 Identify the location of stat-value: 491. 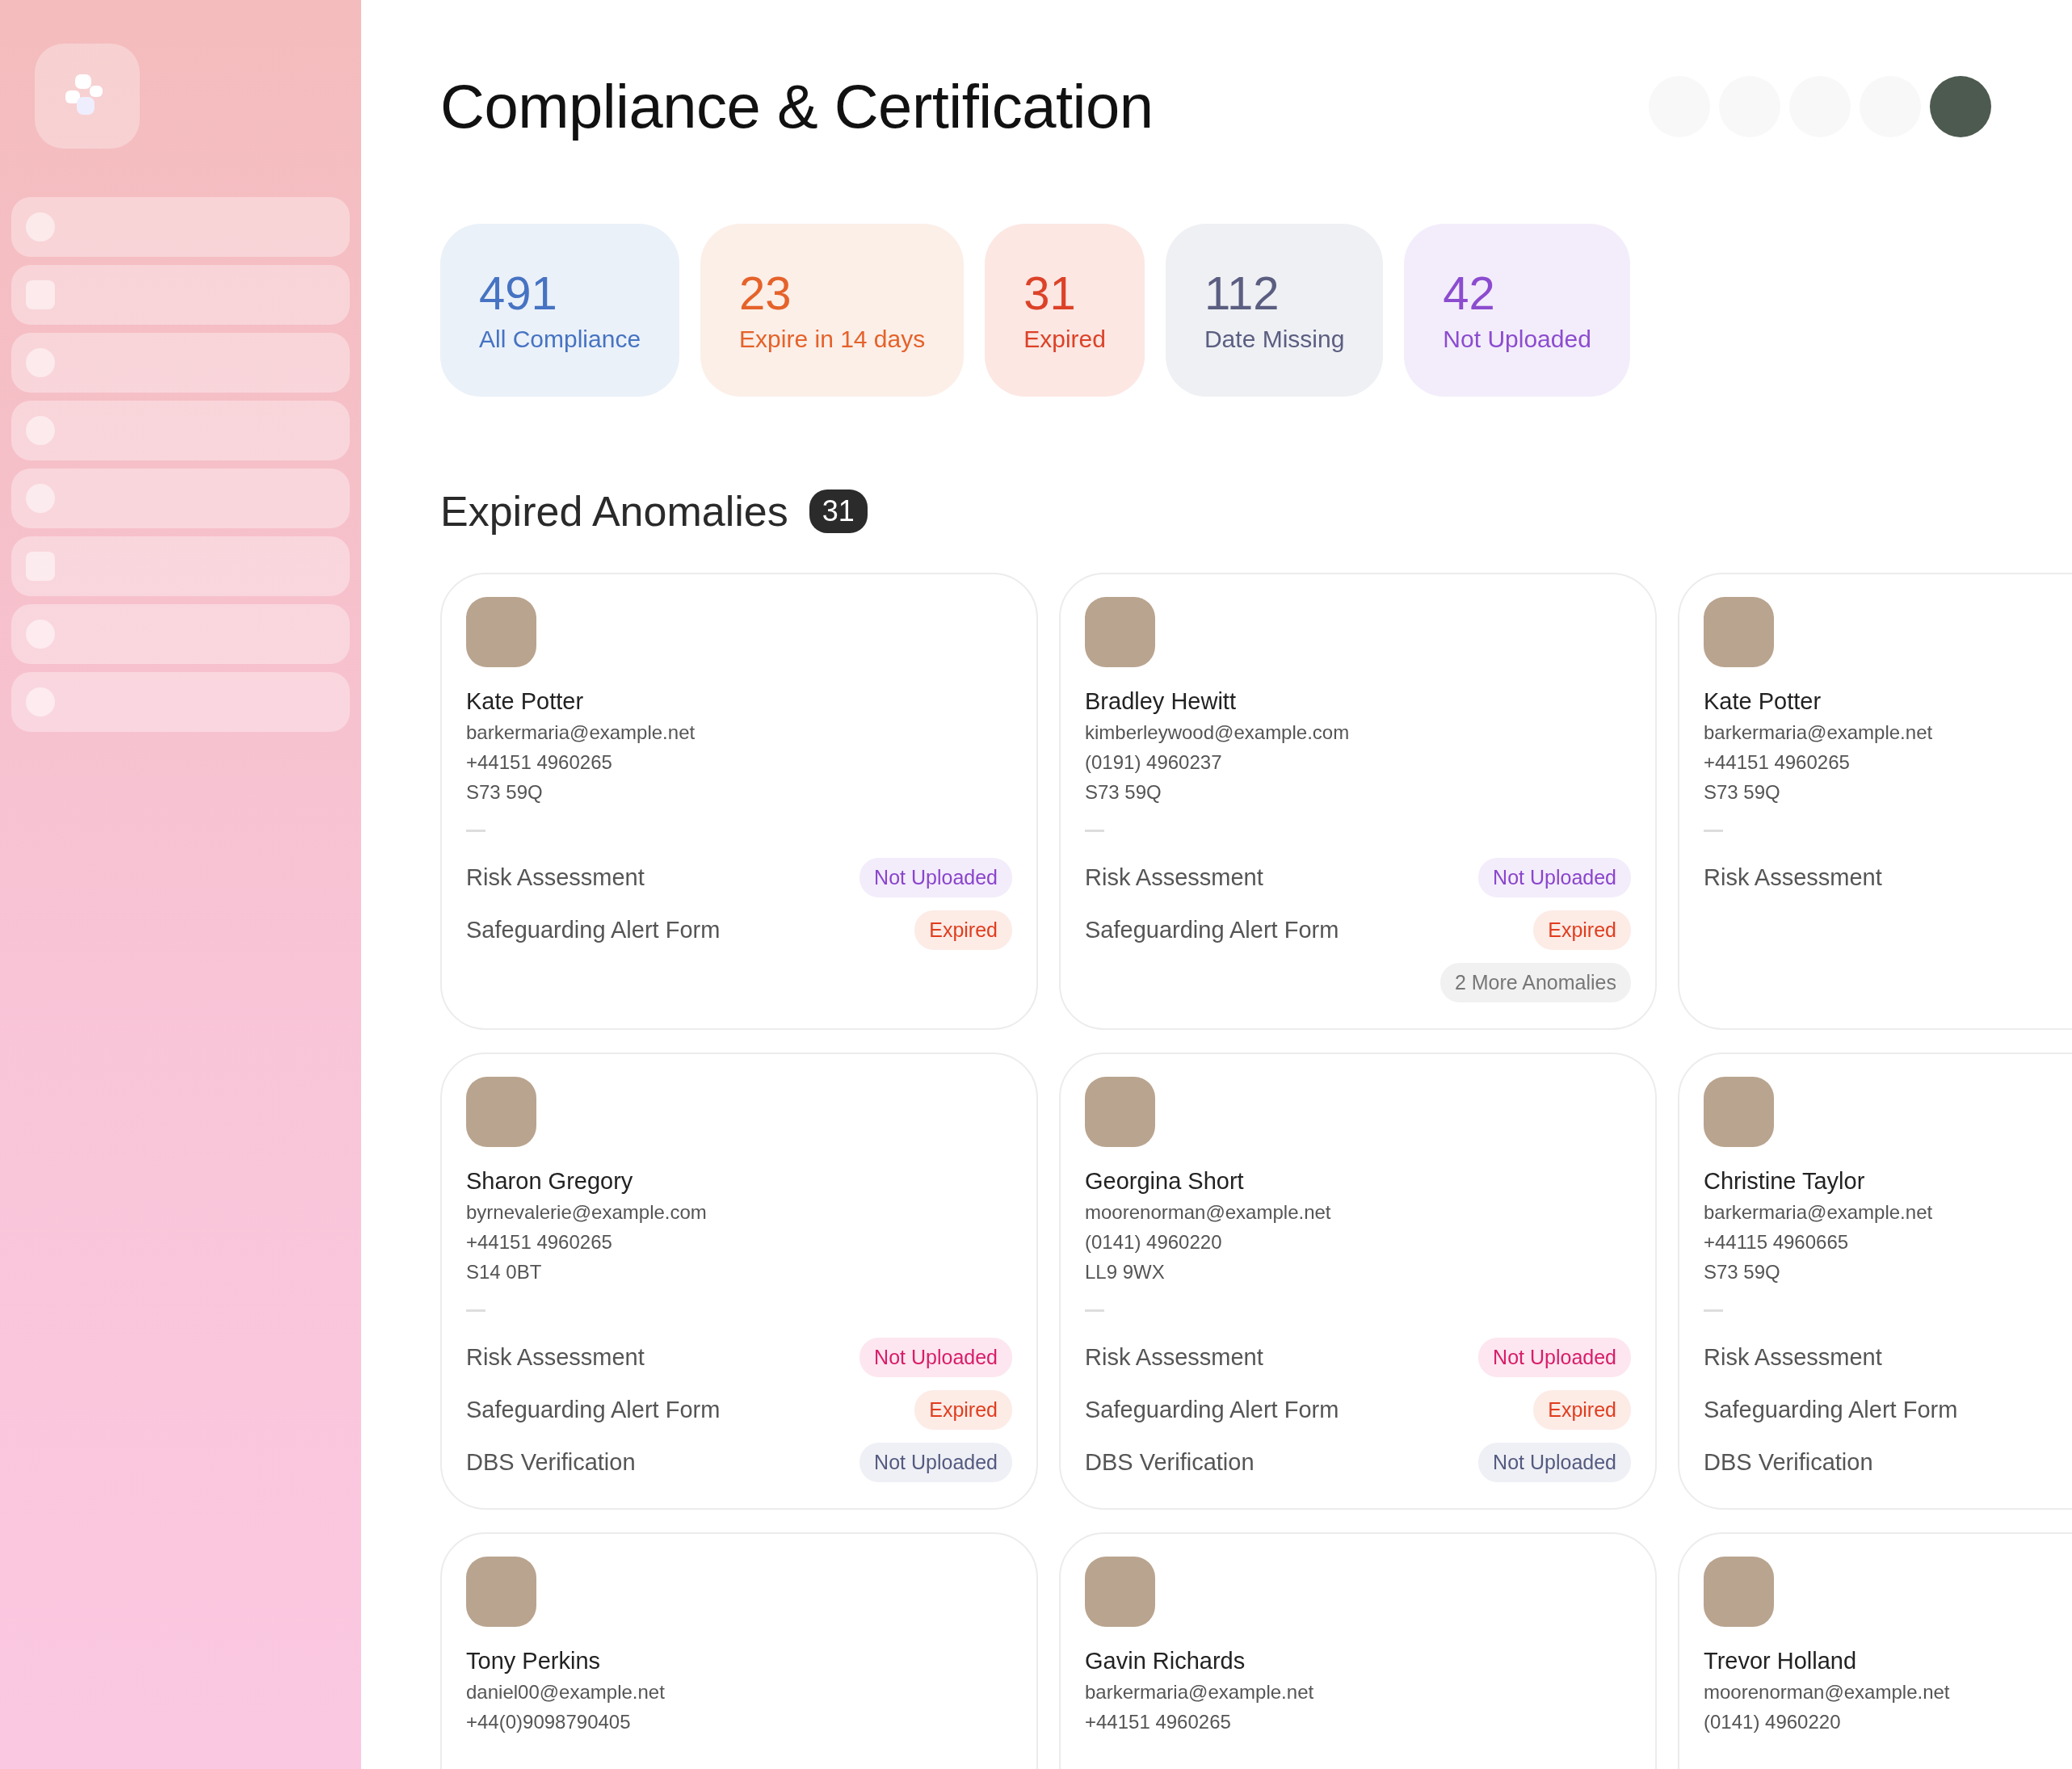
(518, 293).